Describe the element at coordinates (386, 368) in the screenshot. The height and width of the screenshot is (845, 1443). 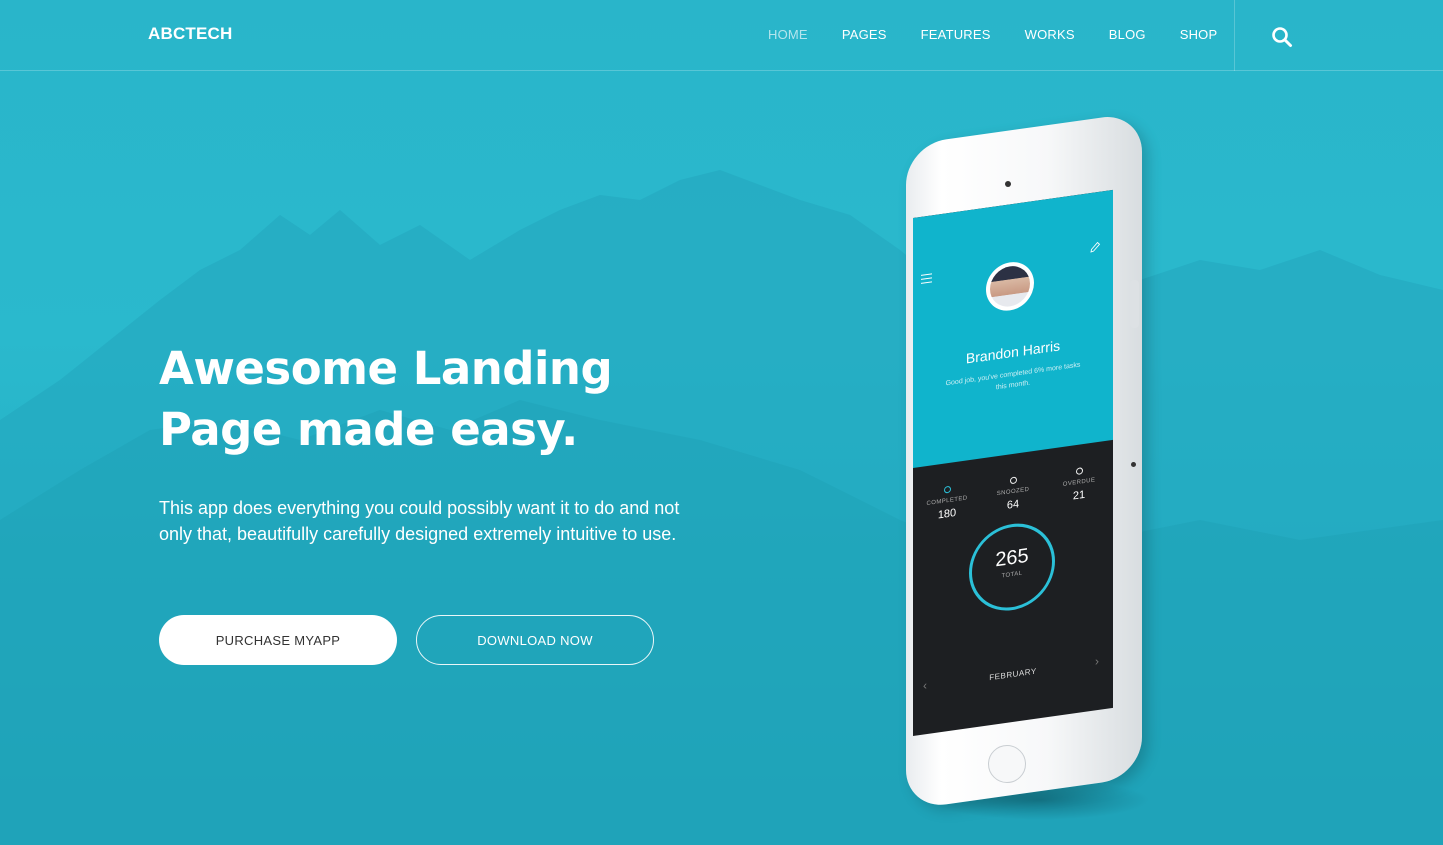
I see `hero-headline-line1: Awesome Landing` at that location.